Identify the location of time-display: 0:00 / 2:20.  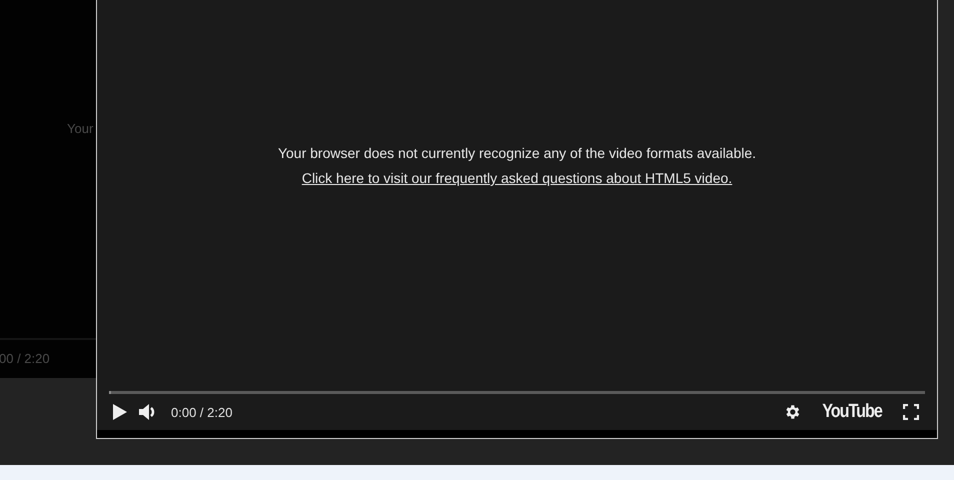
(201, 412).